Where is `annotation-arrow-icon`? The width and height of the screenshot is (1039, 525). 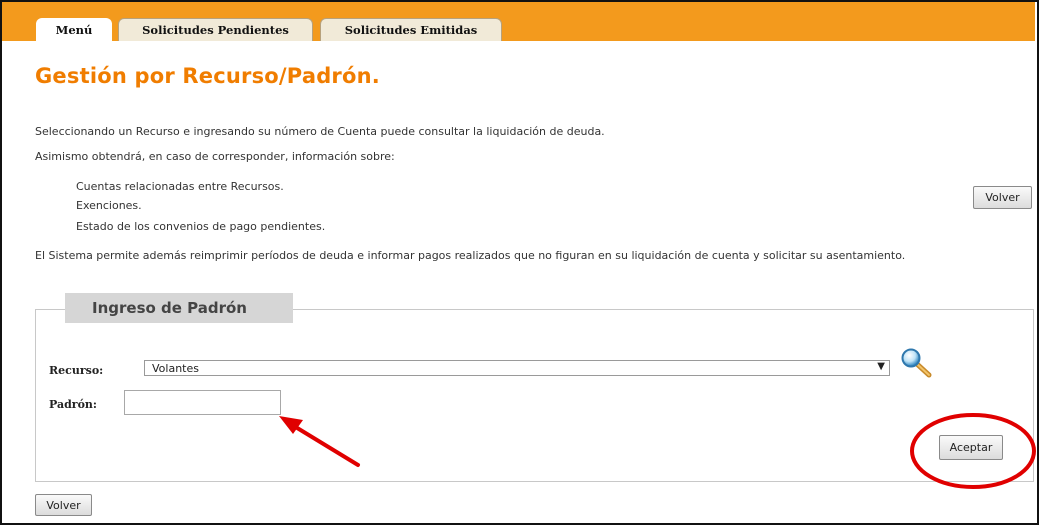 annotation-arrow-icon is located at coordinates (319, 441).